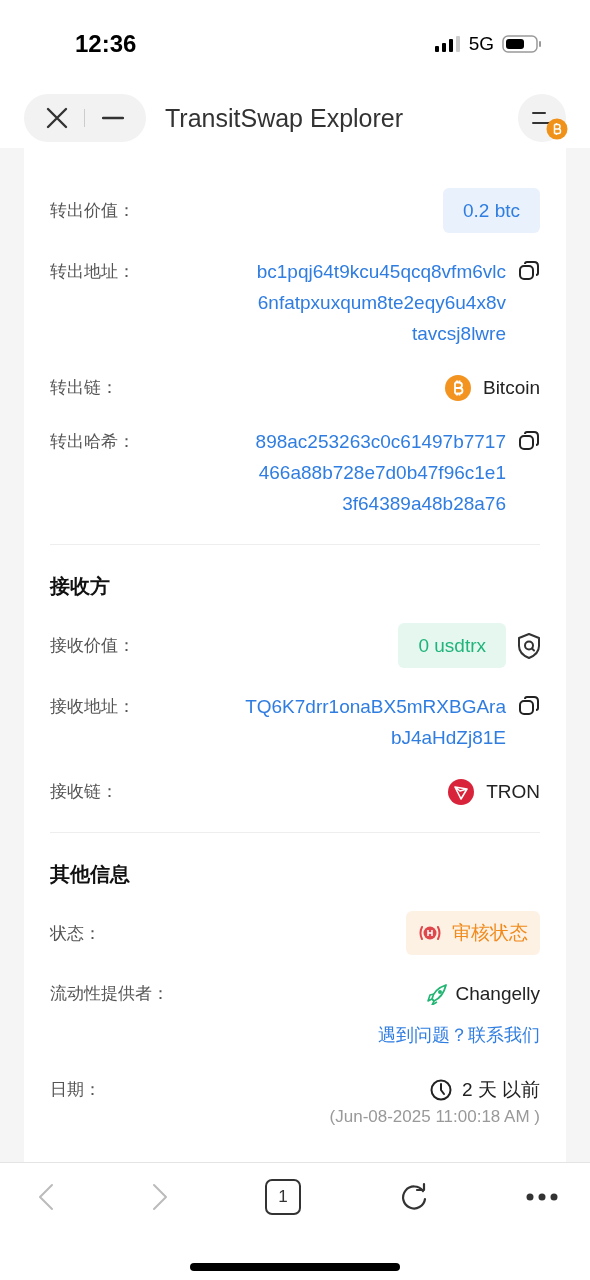 The image size is (590, 1280). What do you see at coordinates (452, 645) in the screenshot?
I see `amount-tag: 0 usdtrx` at bounding box center [452, 645].